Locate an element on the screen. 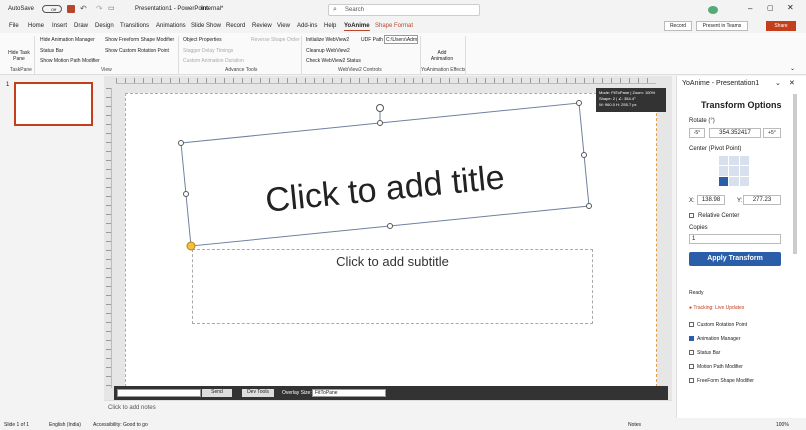  dev-toolbar: Send Dev Tools Overlay Size: FitToPane is located at coordinates (391, 393).